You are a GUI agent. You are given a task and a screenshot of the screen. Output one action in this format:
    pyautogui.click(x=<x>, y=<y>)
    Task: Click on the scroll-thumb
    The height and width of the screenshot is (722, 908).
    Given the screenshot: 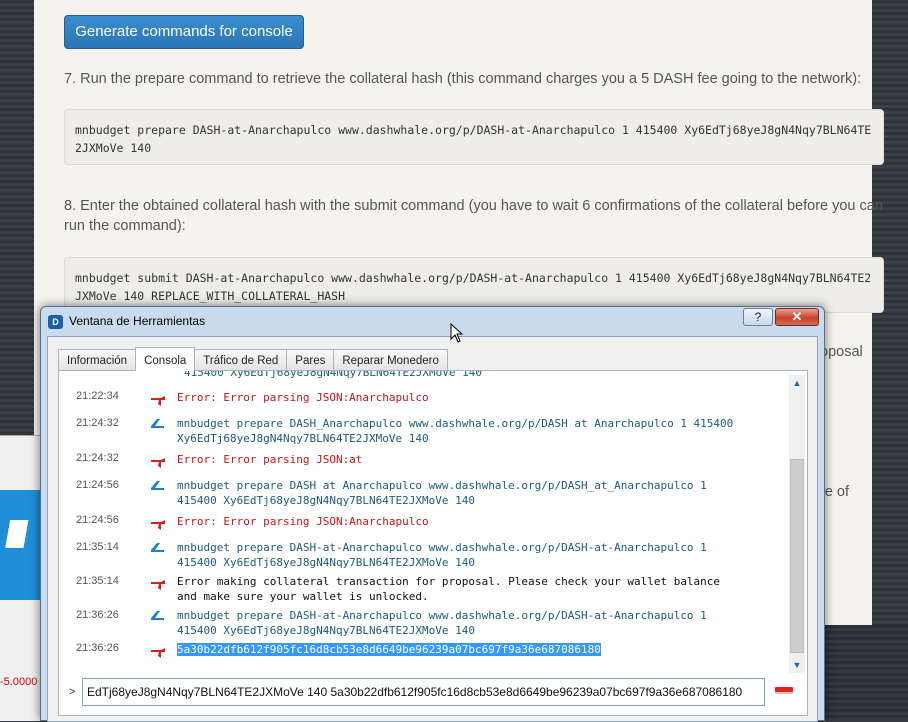 What is the action you would take?
    pyautogui.click(x=797, y=556)
    